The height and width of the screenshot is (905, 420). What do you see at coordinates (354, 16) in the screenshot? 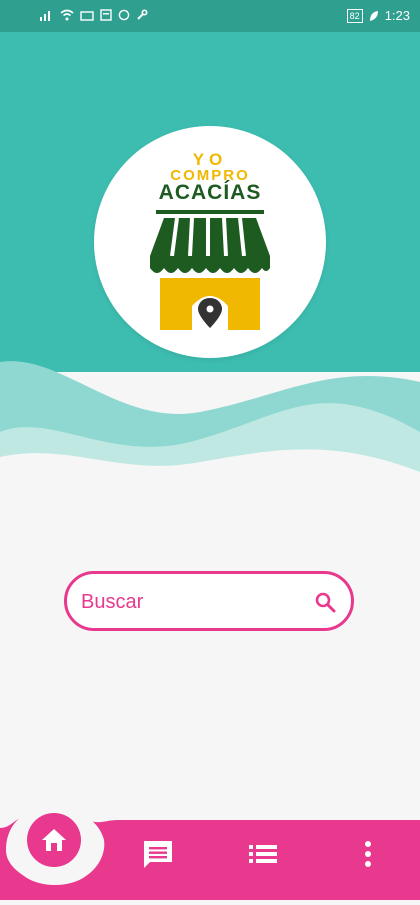
I see `battery-indicator: 82` at bounding box center [354, 16].